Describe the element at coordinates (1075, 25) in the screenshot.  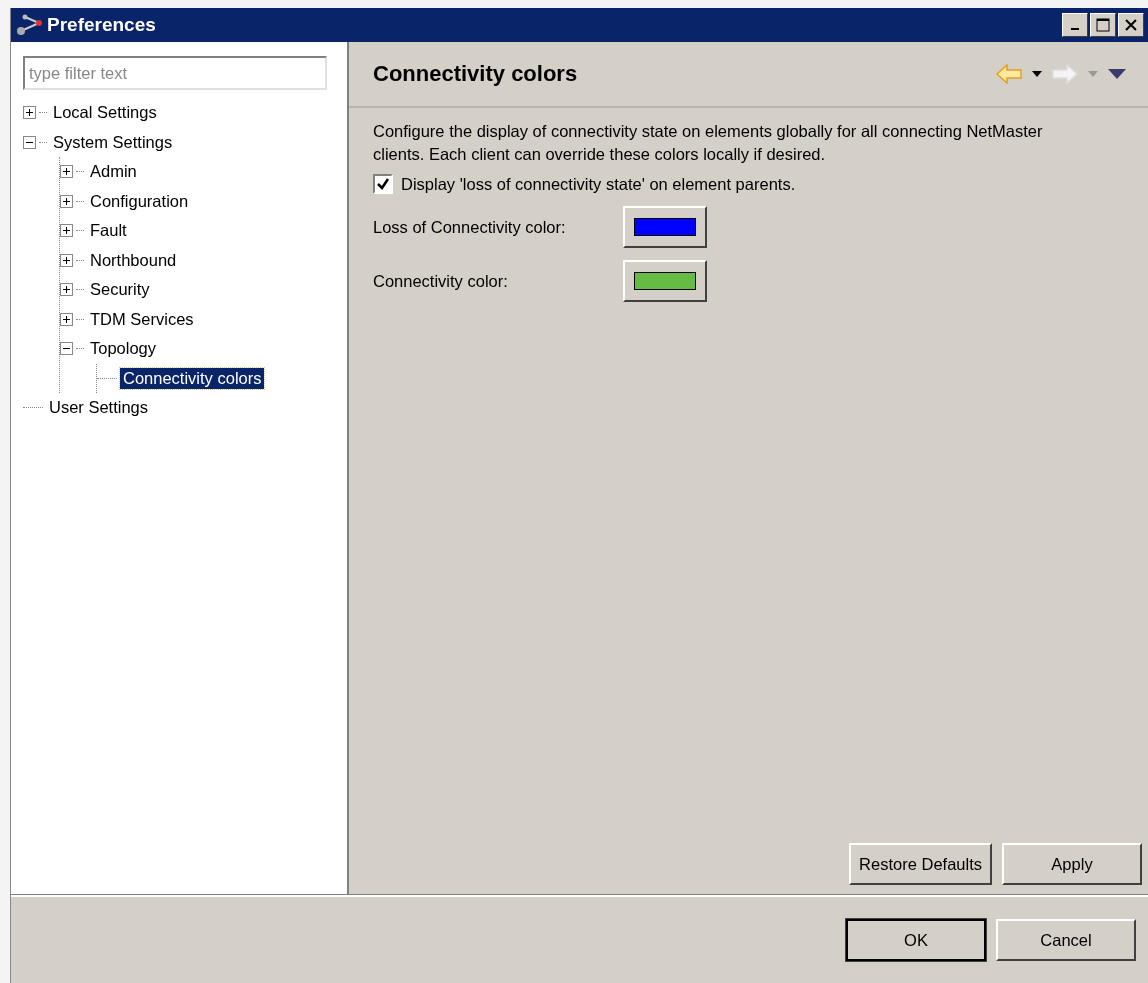
I see `minimize-button` at that location.